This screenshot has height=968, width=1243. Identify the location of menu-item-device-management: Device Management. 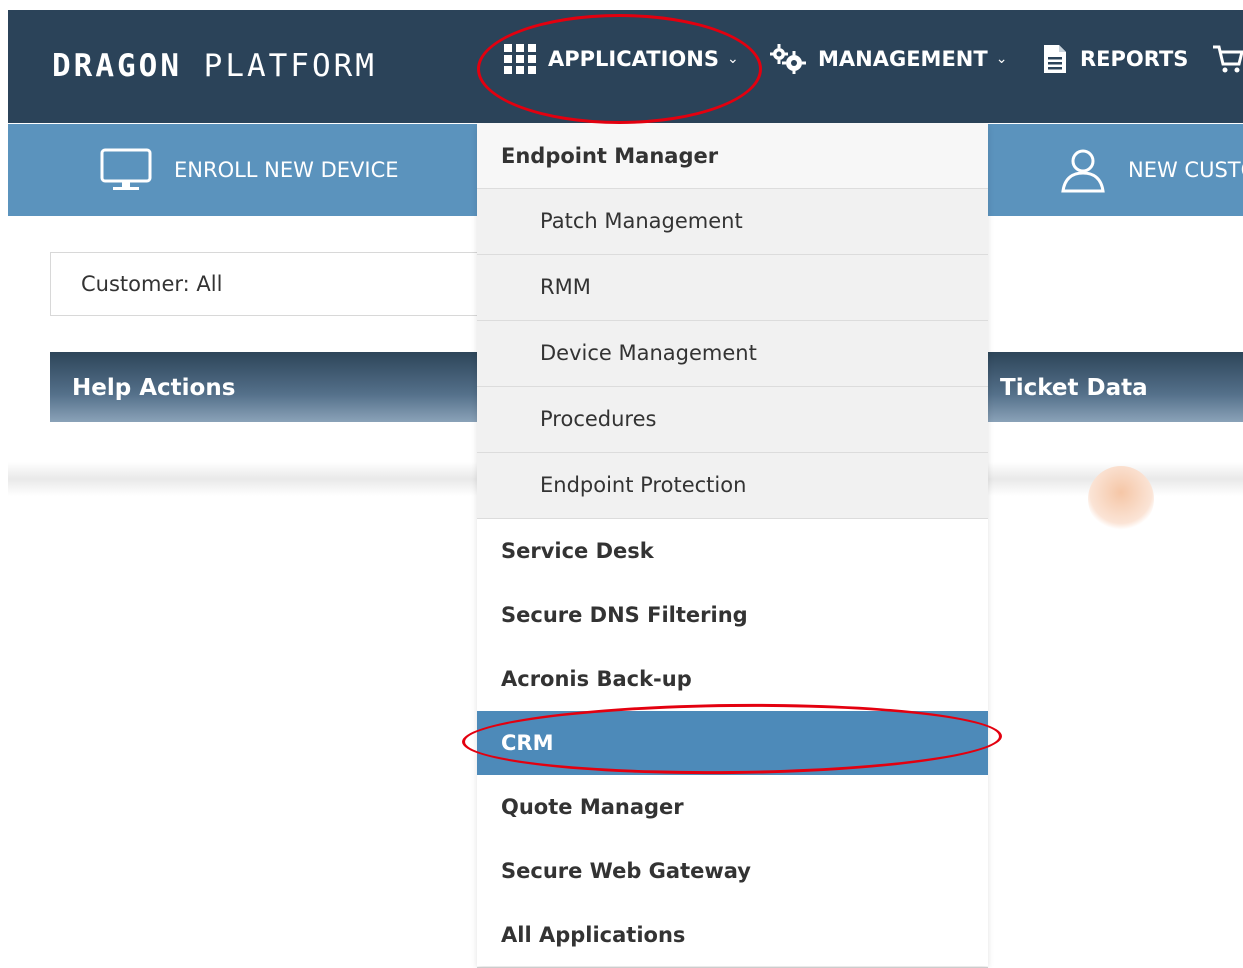
(732, 354).